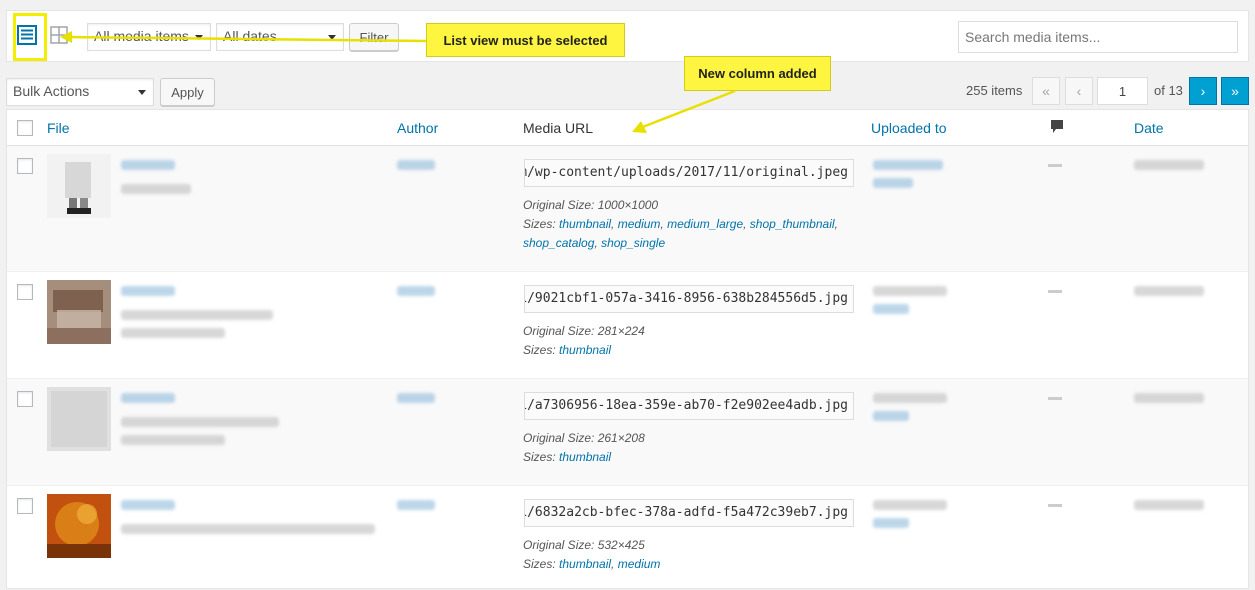 The height and width of the screenshot is (590, 1255). Describe the element at coordinates (374, 37) in the screenshot. I see `filter-button: Filter` at that location.